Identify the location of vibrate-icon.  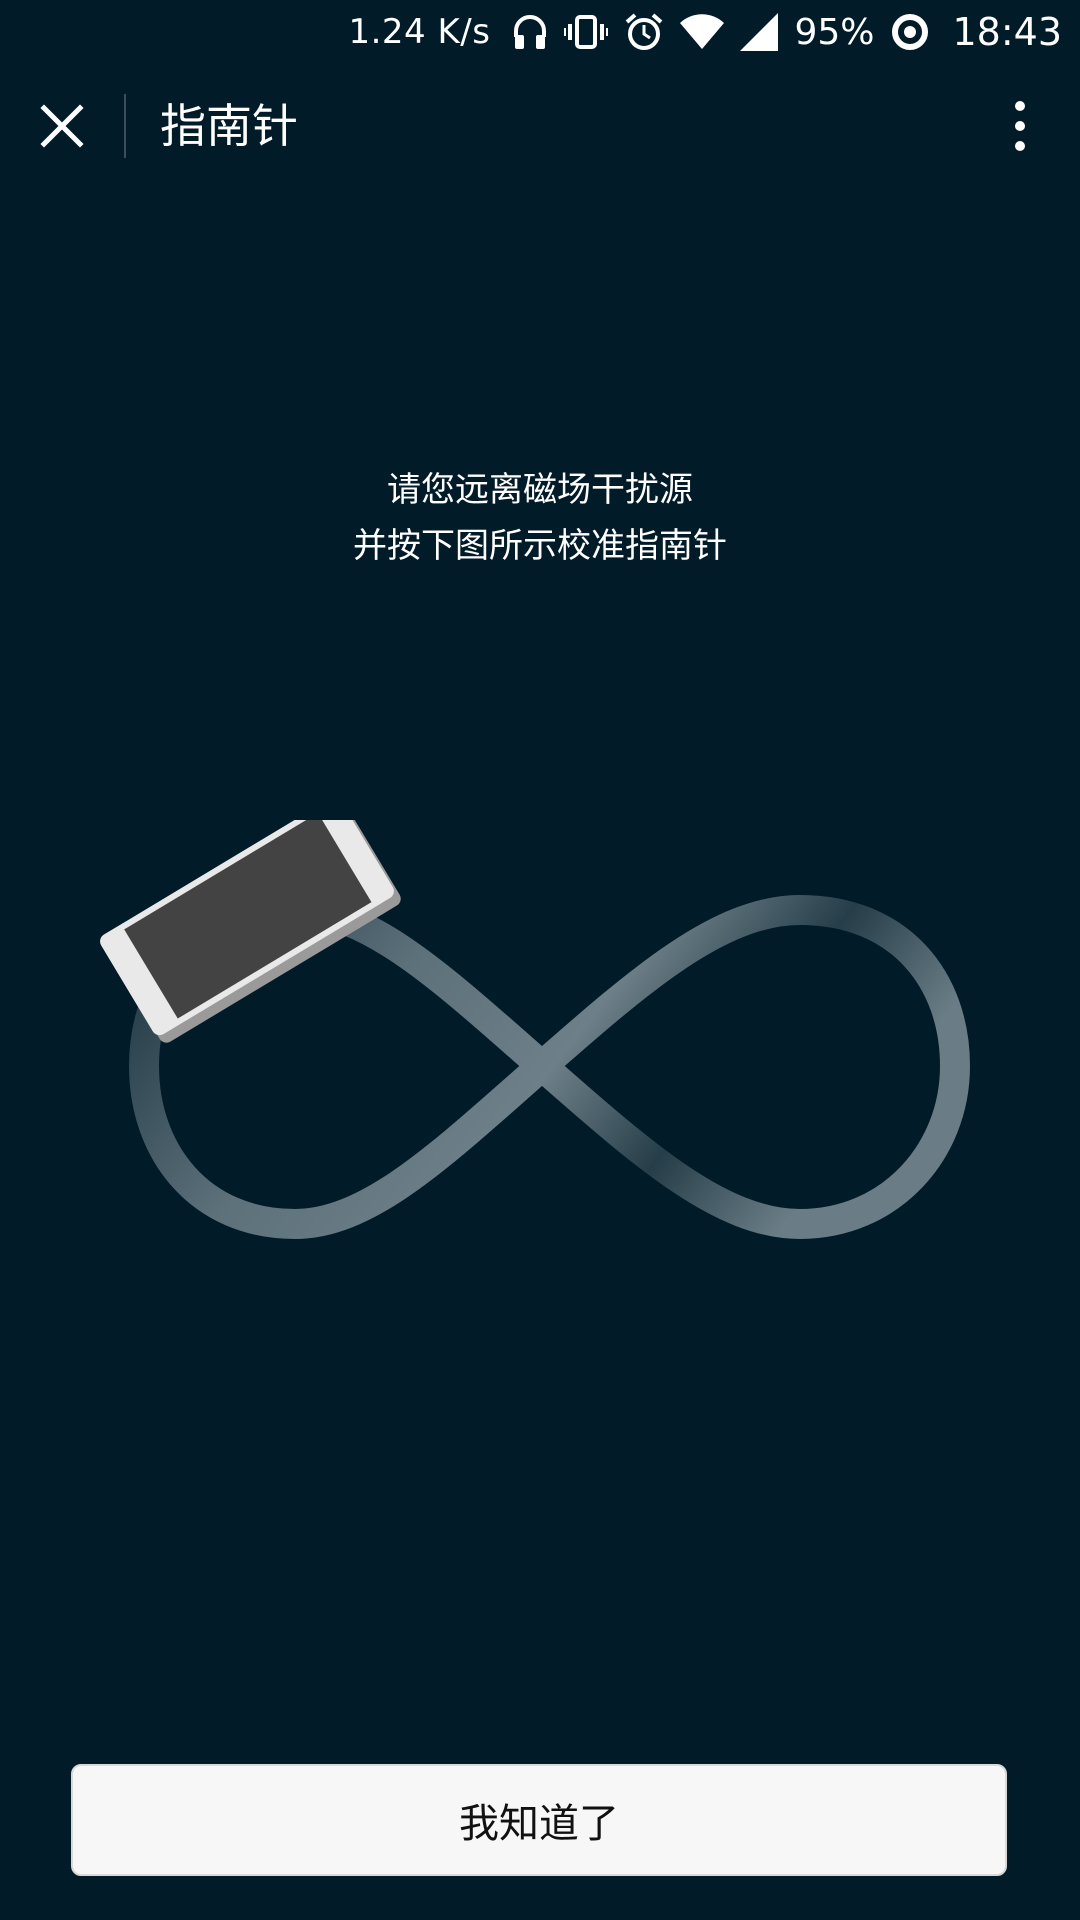
(586, 32).